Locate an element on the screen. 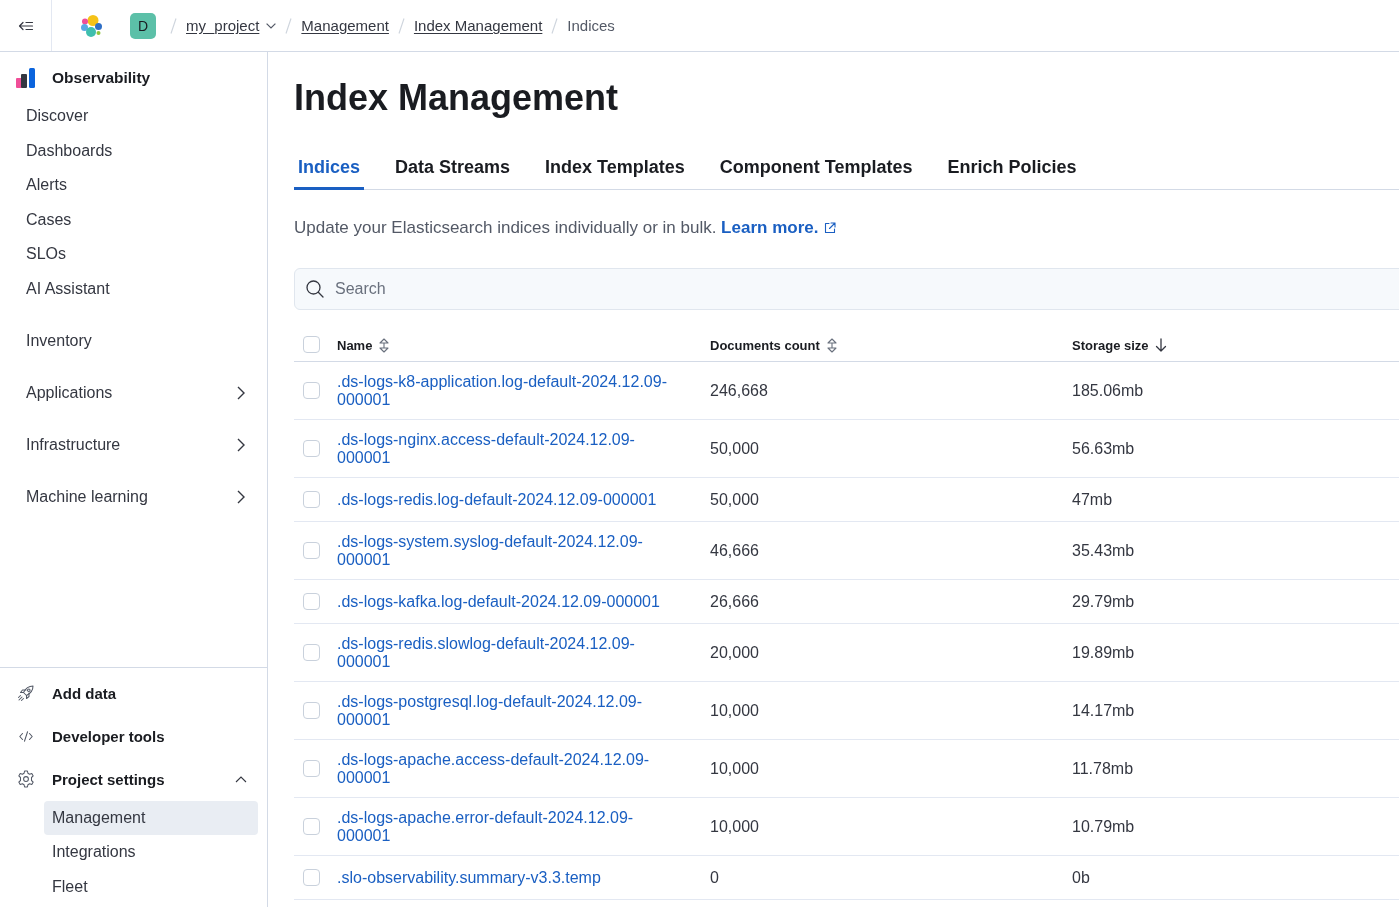  table-cell: 47mb is located at coordinates (1092, 499).